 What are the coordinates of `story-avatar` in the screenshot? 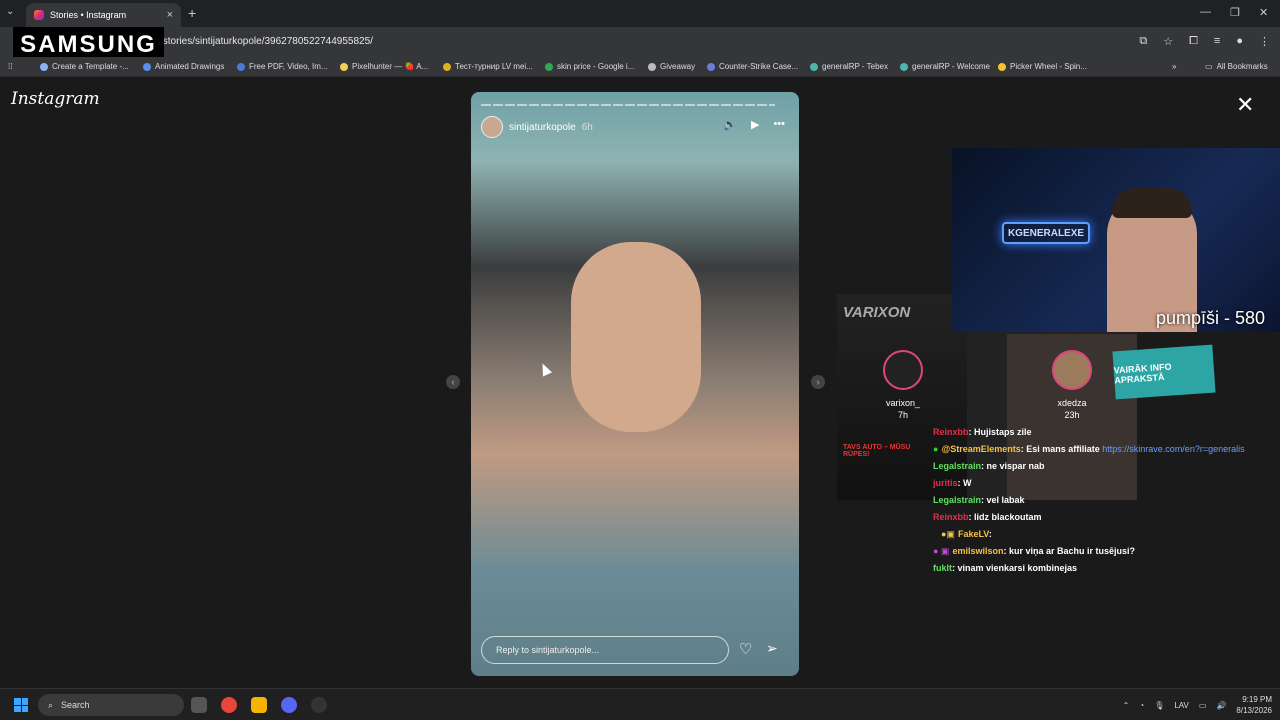 It's located at (492, 127).